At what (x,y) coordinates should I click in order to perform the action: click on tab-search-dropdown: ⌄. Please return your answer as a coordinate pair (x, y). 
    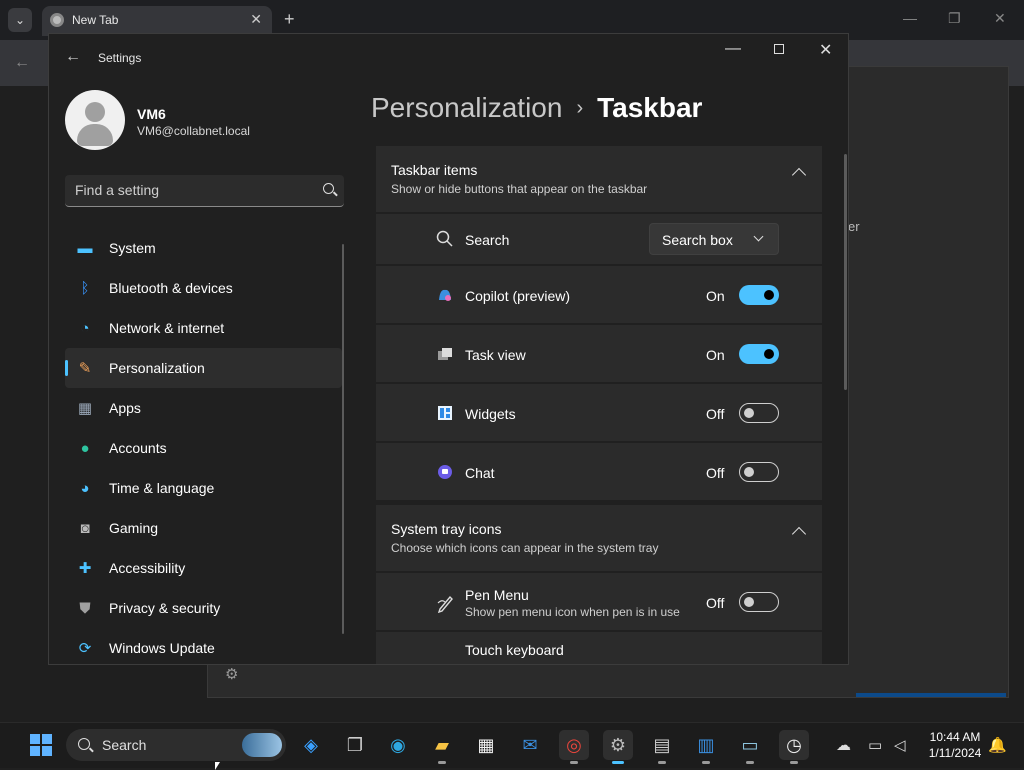
    Looking at the image, I should click on (20, 20).